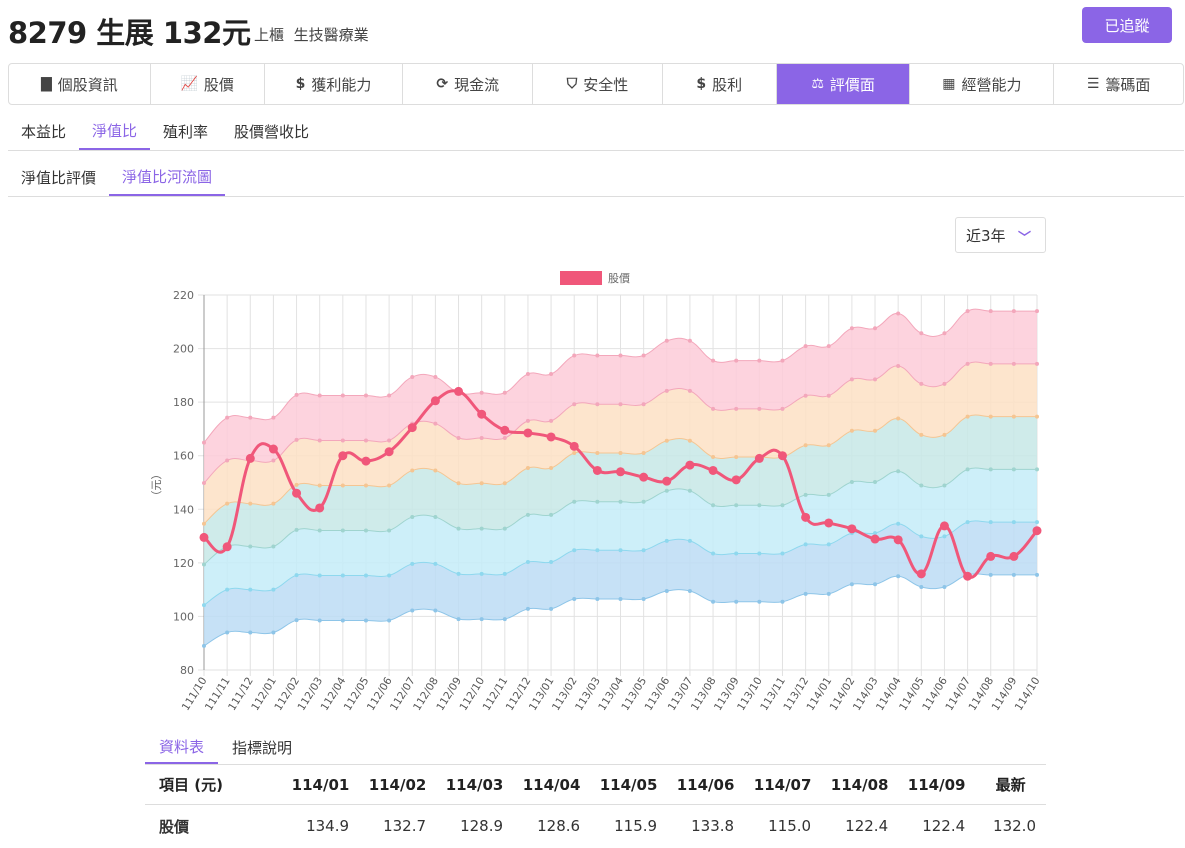 Image resolution: width=1185 pixels, height=848 pixels. What do you see at coordinates (271, 131) in the screenshot?
I see `subtabs-tab-3: 股價營收比` at bounding box center [271, 131].